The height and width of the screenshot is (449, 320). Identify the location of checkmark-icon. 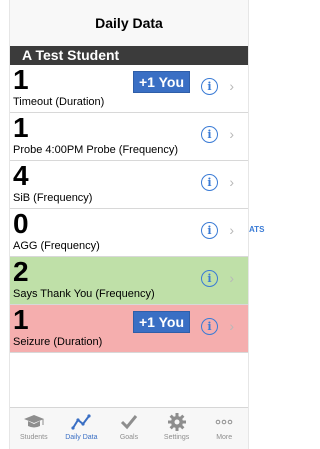
(129, 422).